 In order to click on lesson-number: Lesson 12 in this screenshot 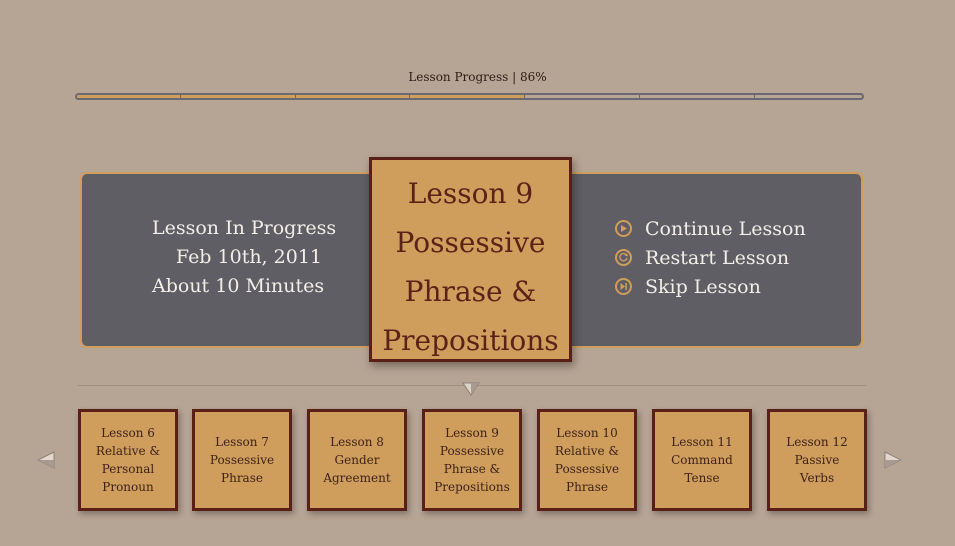, I will do `click(817, 442)`.